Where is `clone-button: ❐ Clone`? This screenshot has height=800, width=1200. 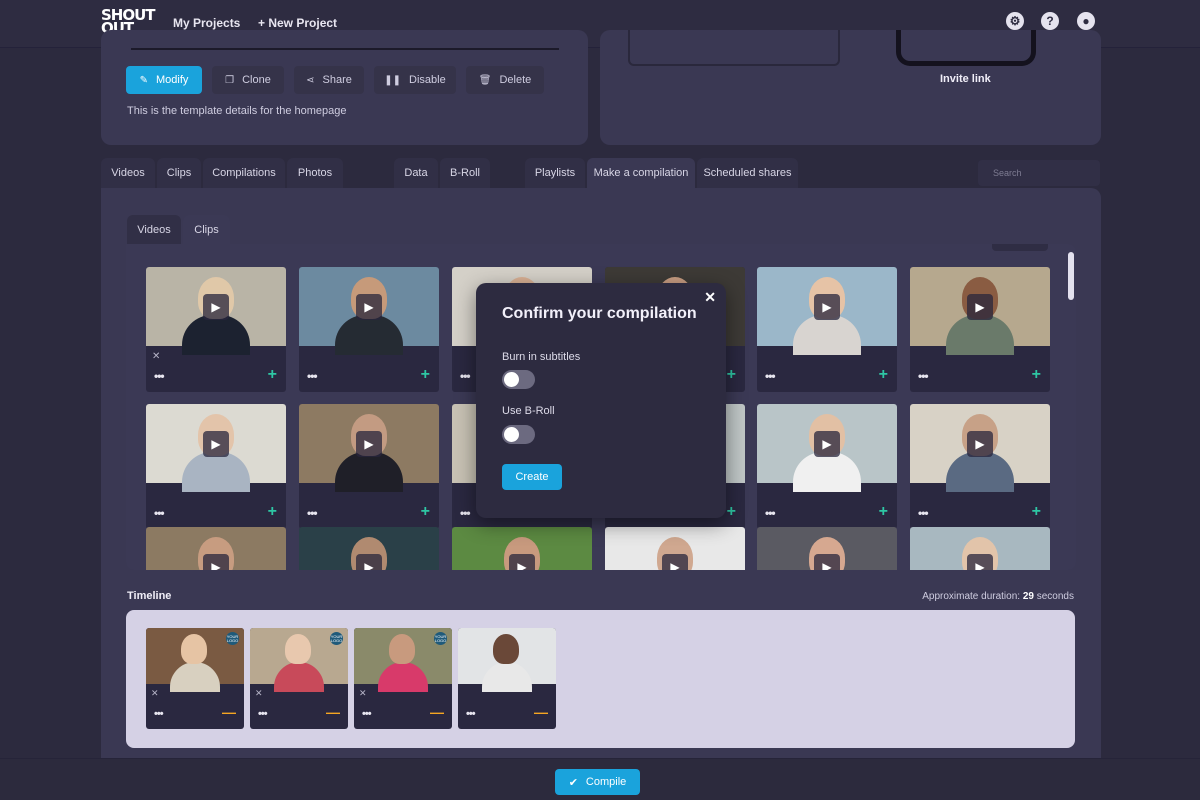
clone-button: ❐ Clone is located at coordinates (248, 80).